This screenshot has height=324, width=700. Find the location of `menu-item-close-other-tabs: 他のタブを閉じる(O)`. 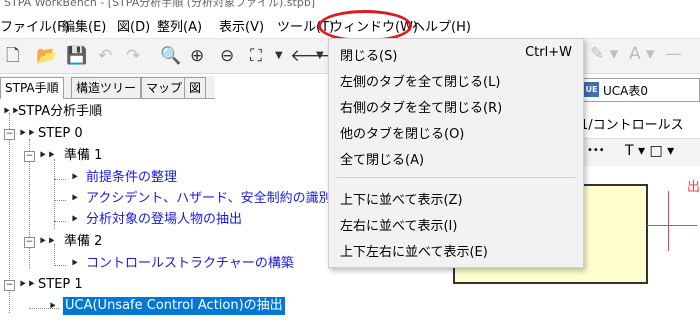

menu-item-close-other-tabs: 他のタブを閉じる(O) is located at coordinates (456, 131).